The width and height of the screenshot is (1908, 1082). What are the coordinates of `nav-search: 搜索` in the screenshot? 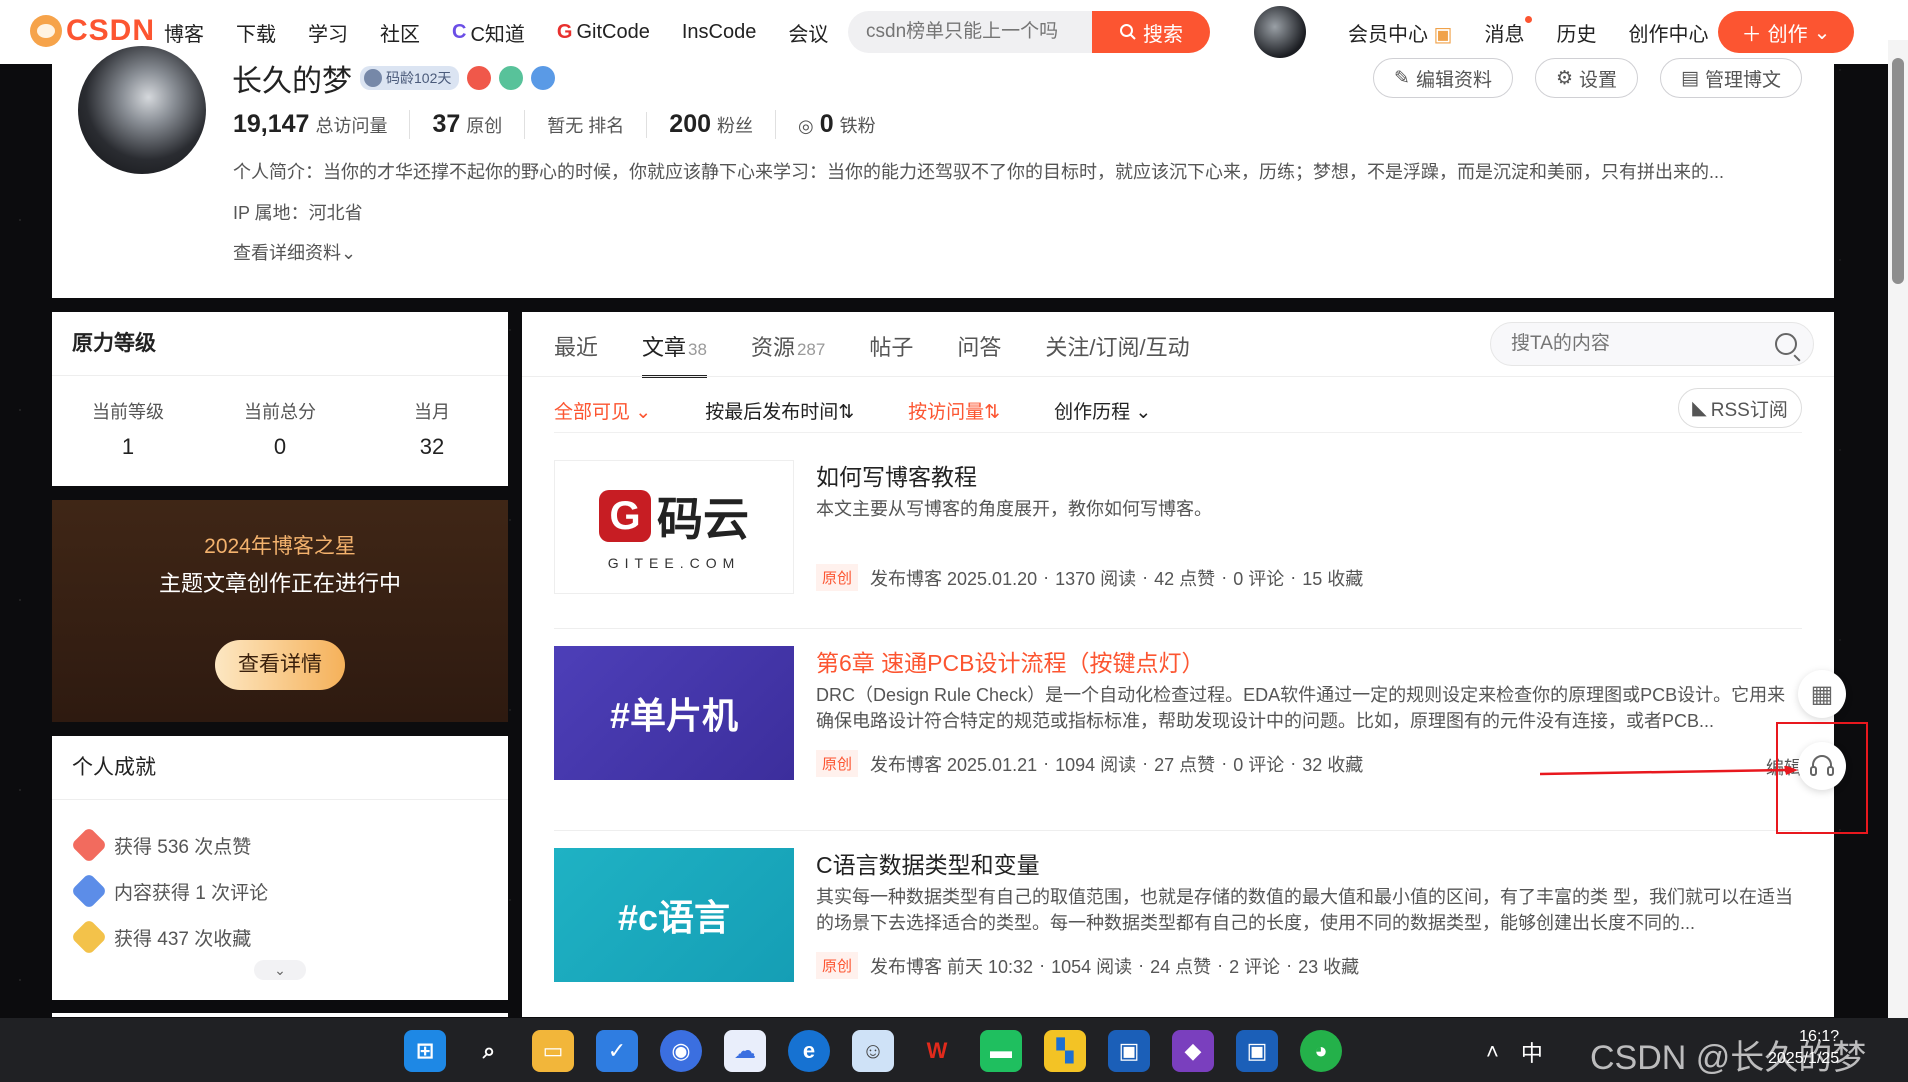 It's located at (1029, 32).